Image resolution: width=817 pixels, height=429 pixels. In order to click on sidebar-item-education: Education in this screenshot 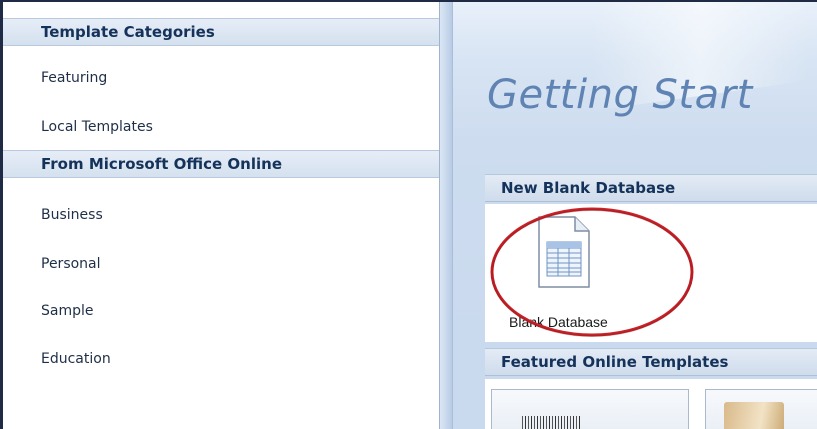, I will do `click(221, 359)`.